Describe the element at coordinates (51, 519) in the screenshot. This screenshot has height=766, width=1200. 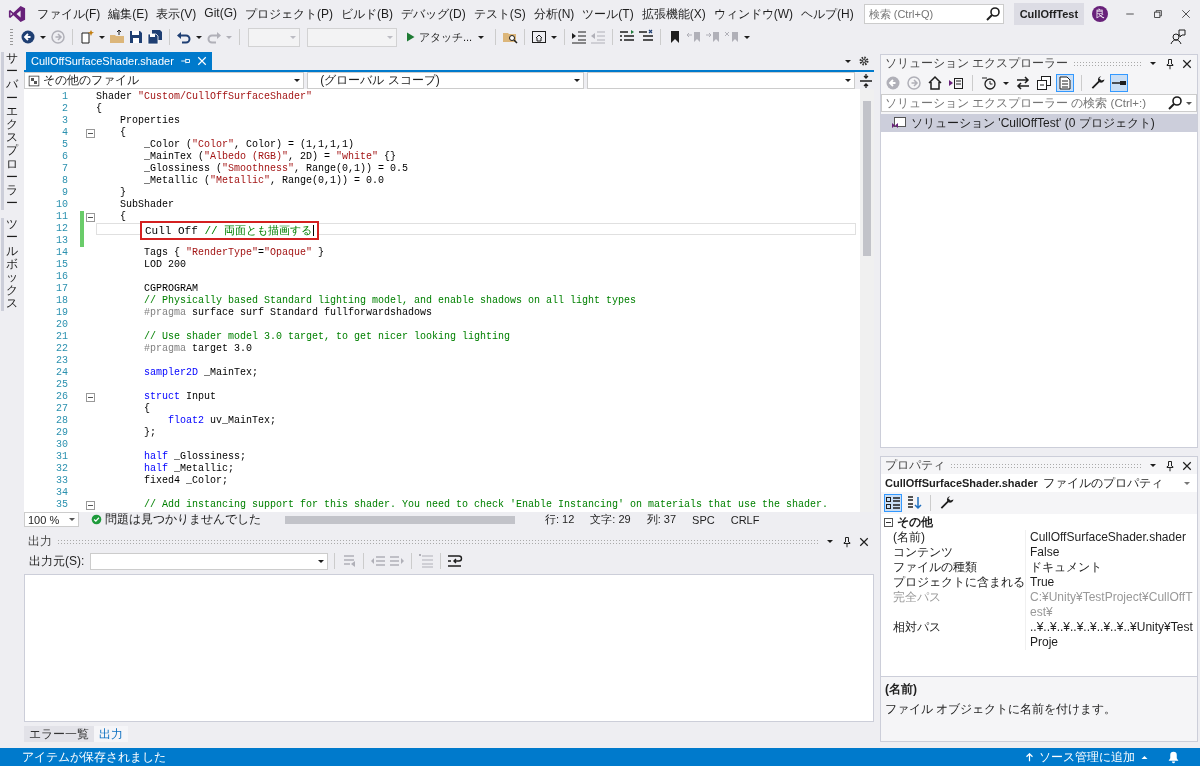
I see `zoom-dropdown: 100 %` at that location.